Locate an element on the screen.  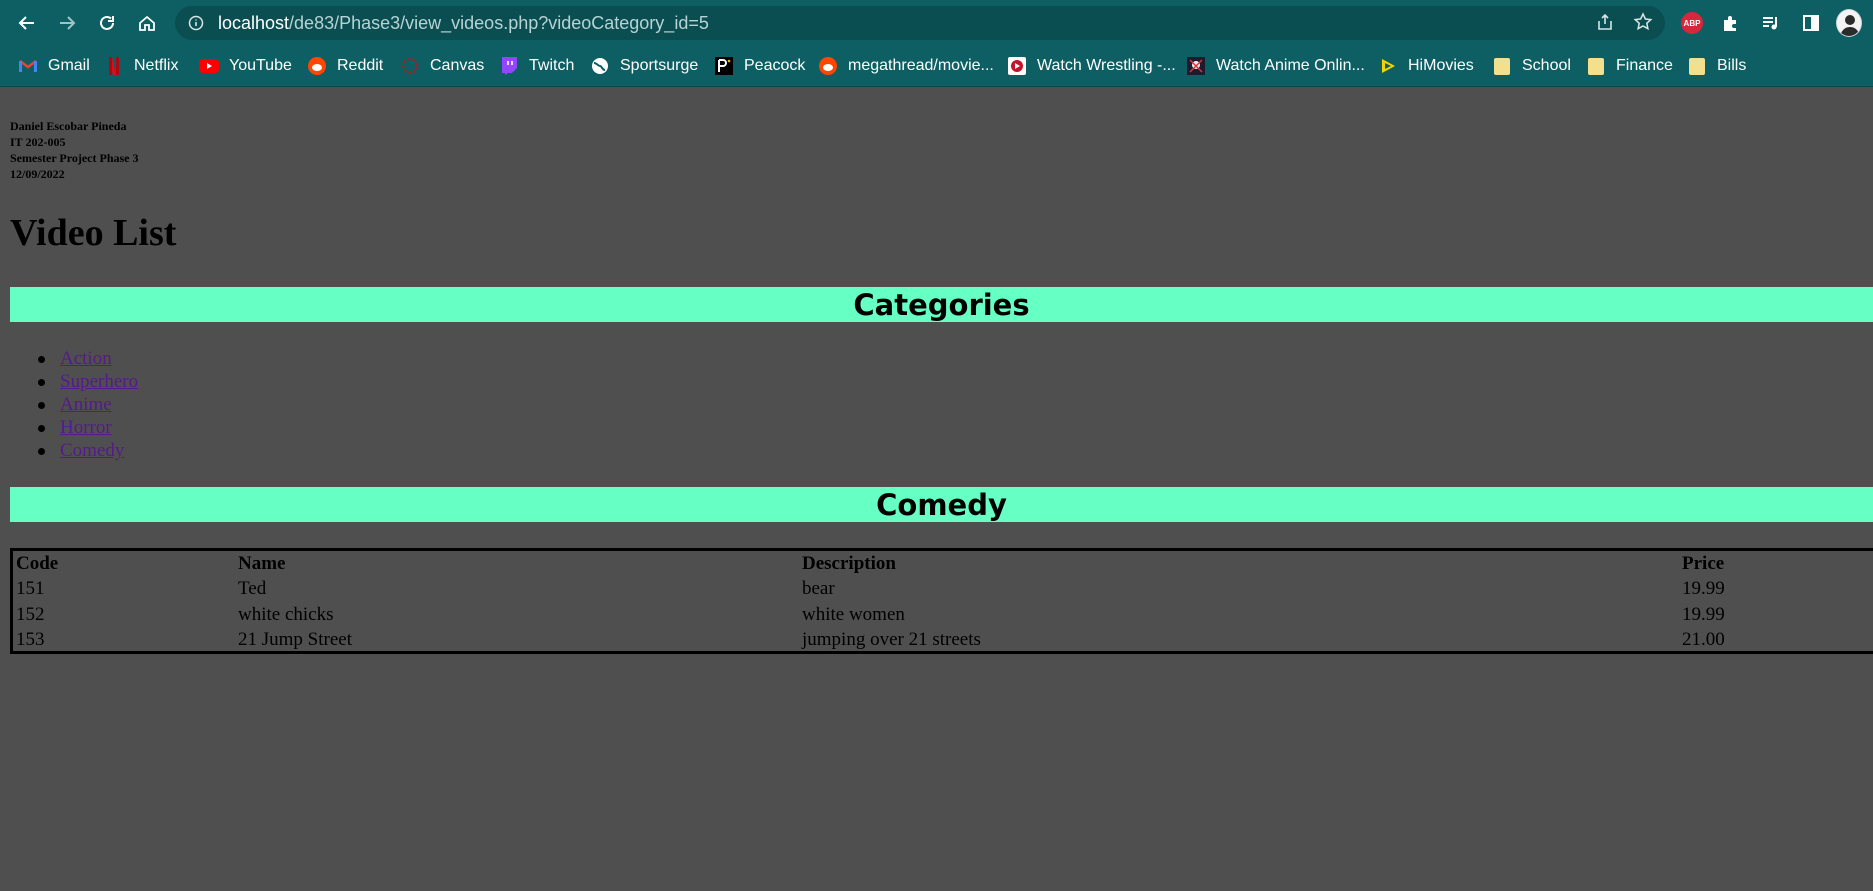
cell-name: Ted is located at coordinates (252, 588).